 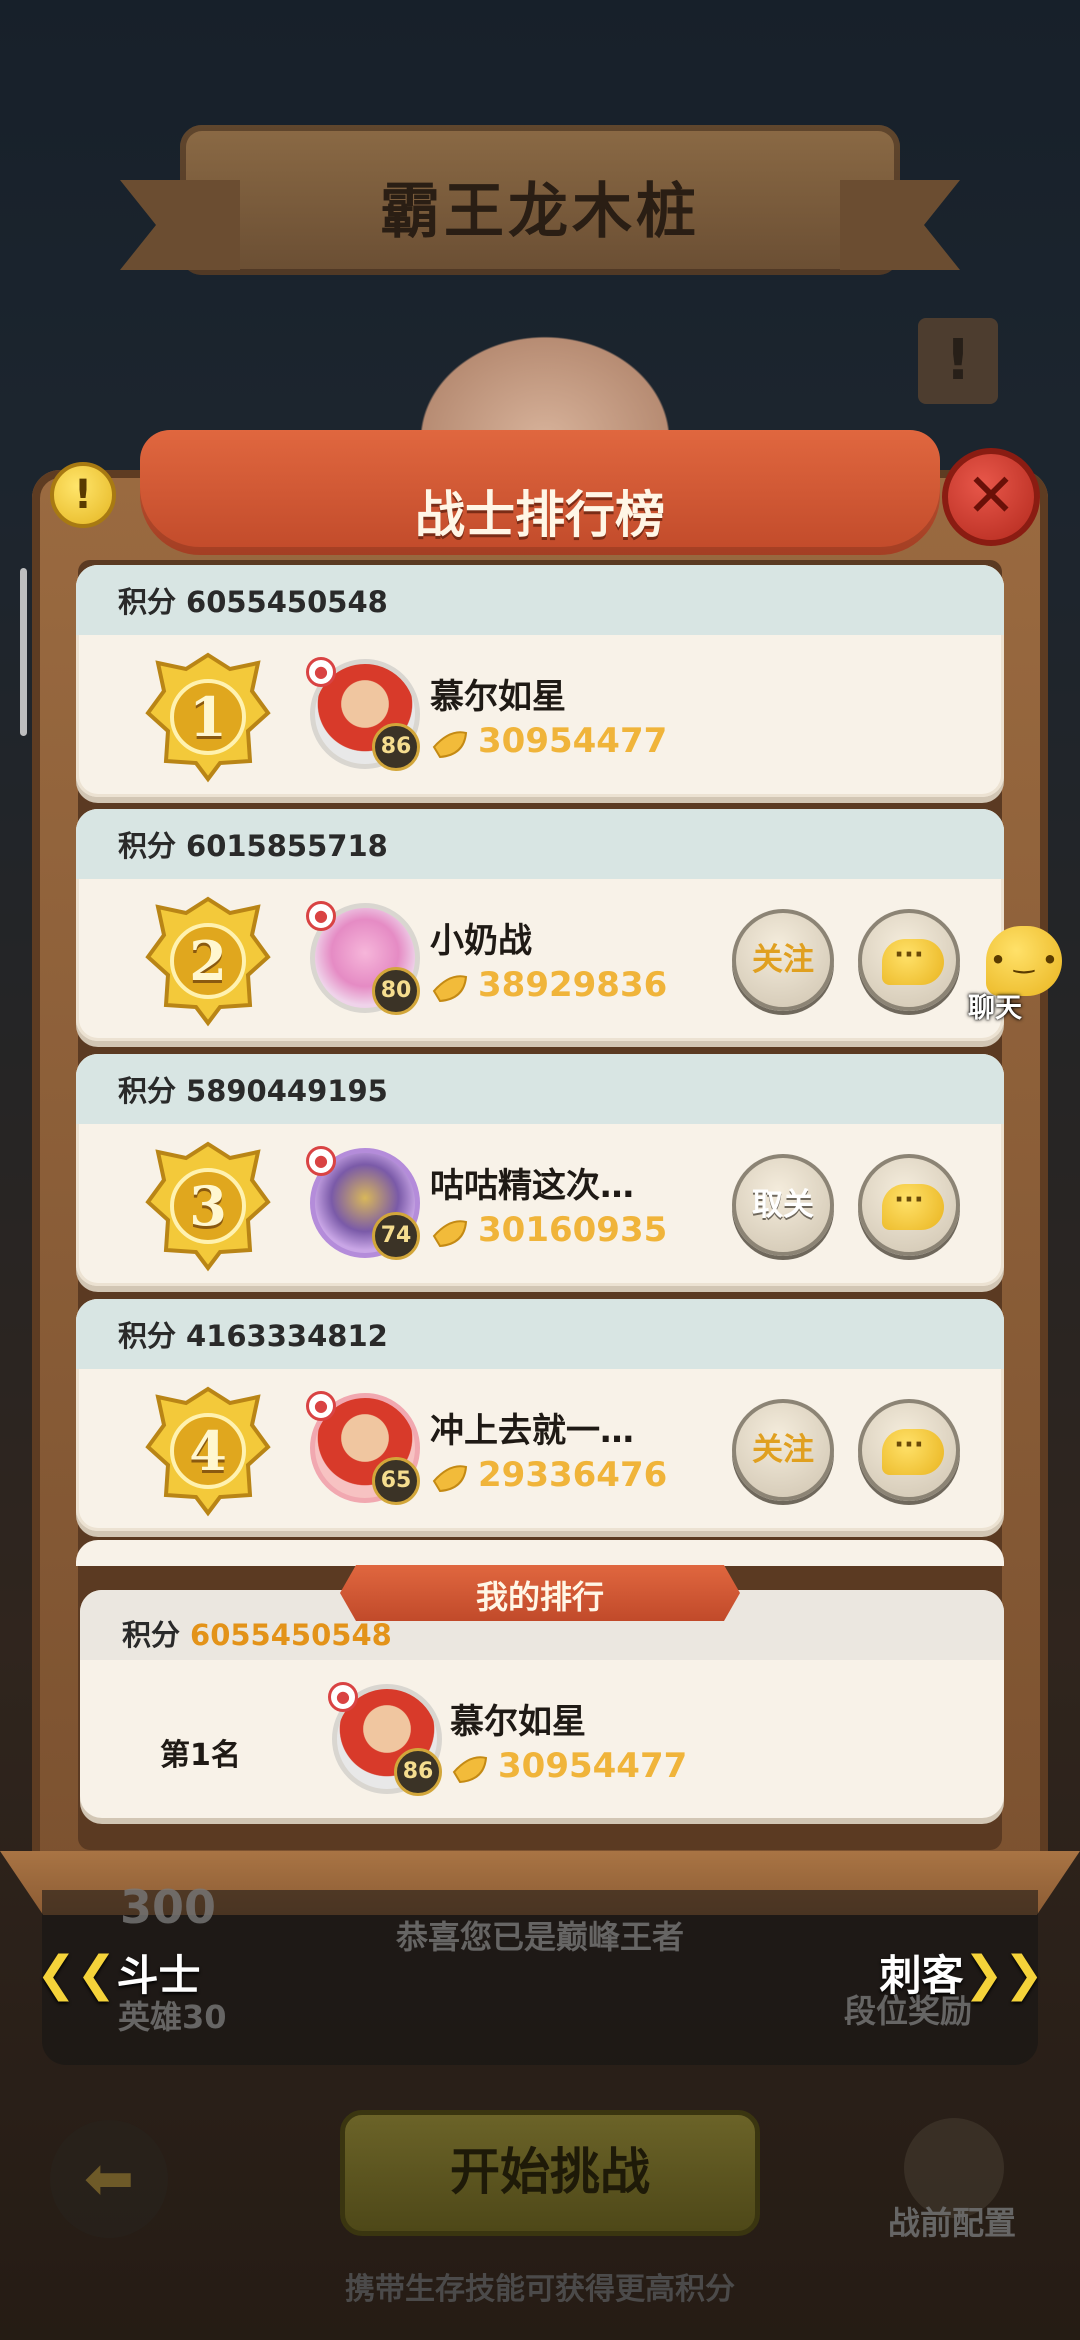 I want to click on rank-number: 1, so click(x=208, y=717).